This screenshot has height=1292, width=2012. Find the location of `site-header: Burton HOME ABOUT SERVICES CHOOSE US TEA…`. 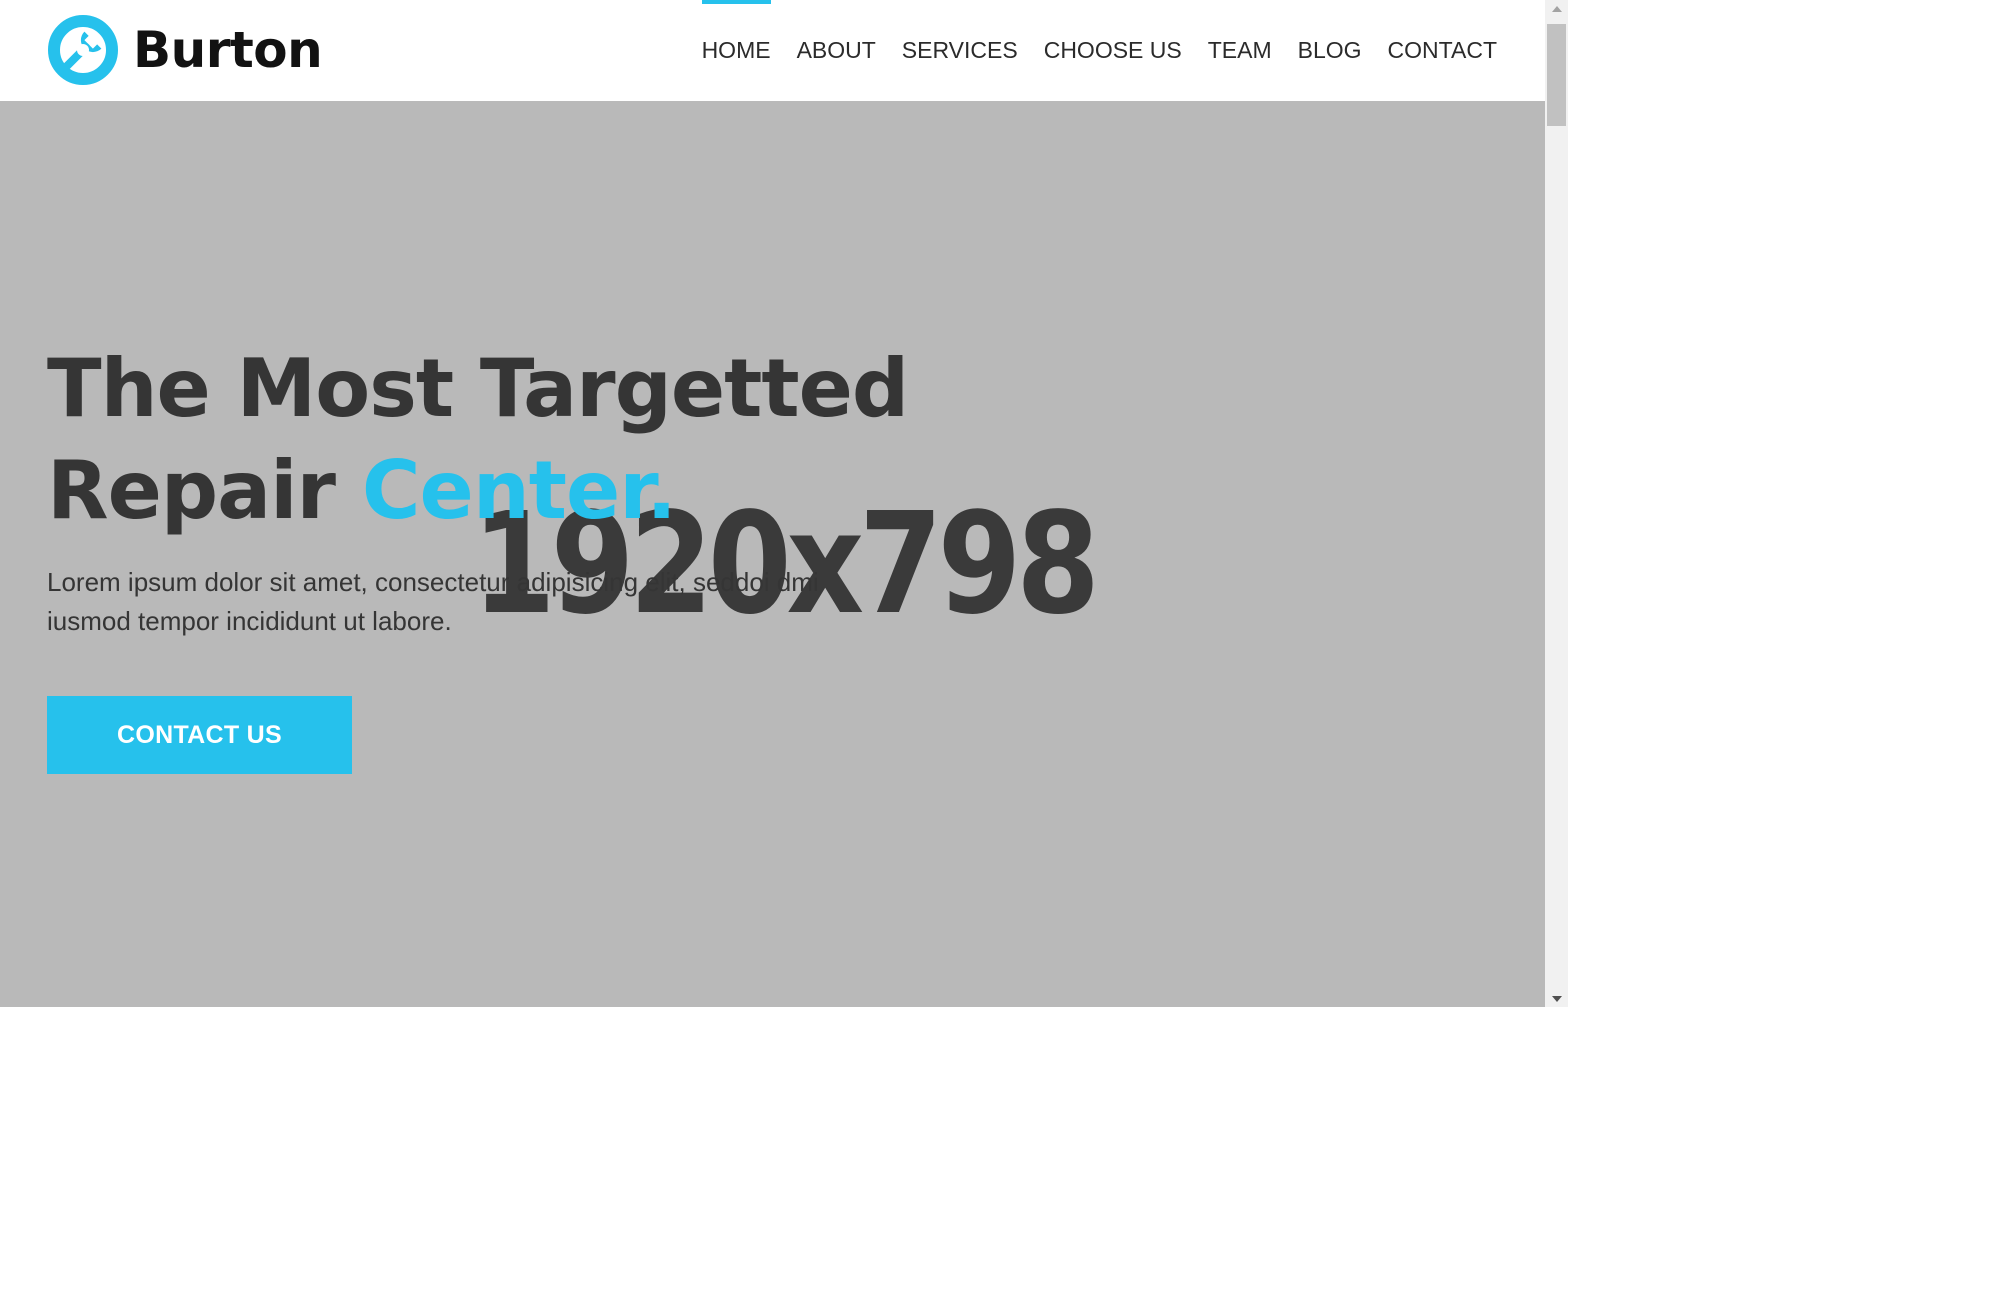

site-header: Burton HOME ABOUT SERVICES CHOOSE US TEA… is located at coordinates (772, 50).